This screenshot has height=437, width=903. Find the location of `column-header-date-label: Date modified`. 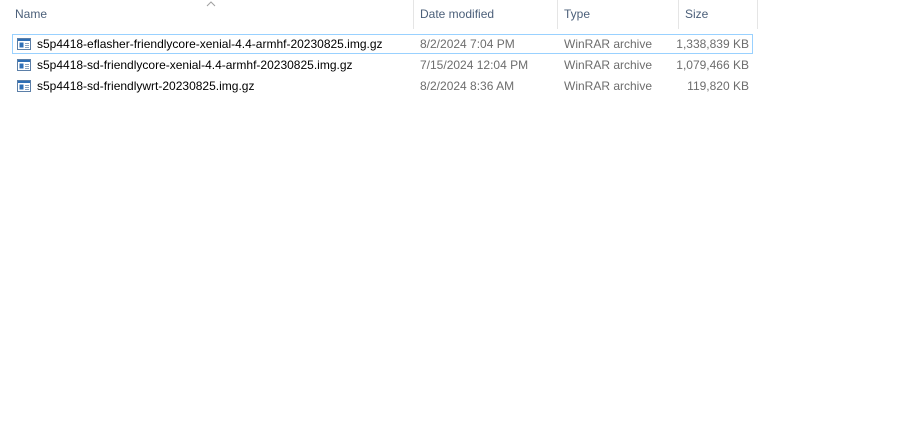

column-header-date-label: Date modified is located at coordinates (457, 14).